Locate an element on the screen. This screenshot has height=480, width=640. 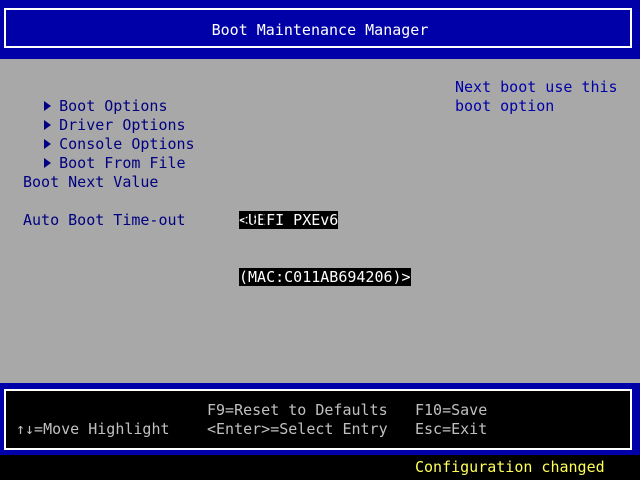
menu-item-label: Boot From File is located at coordinates (122, 163).